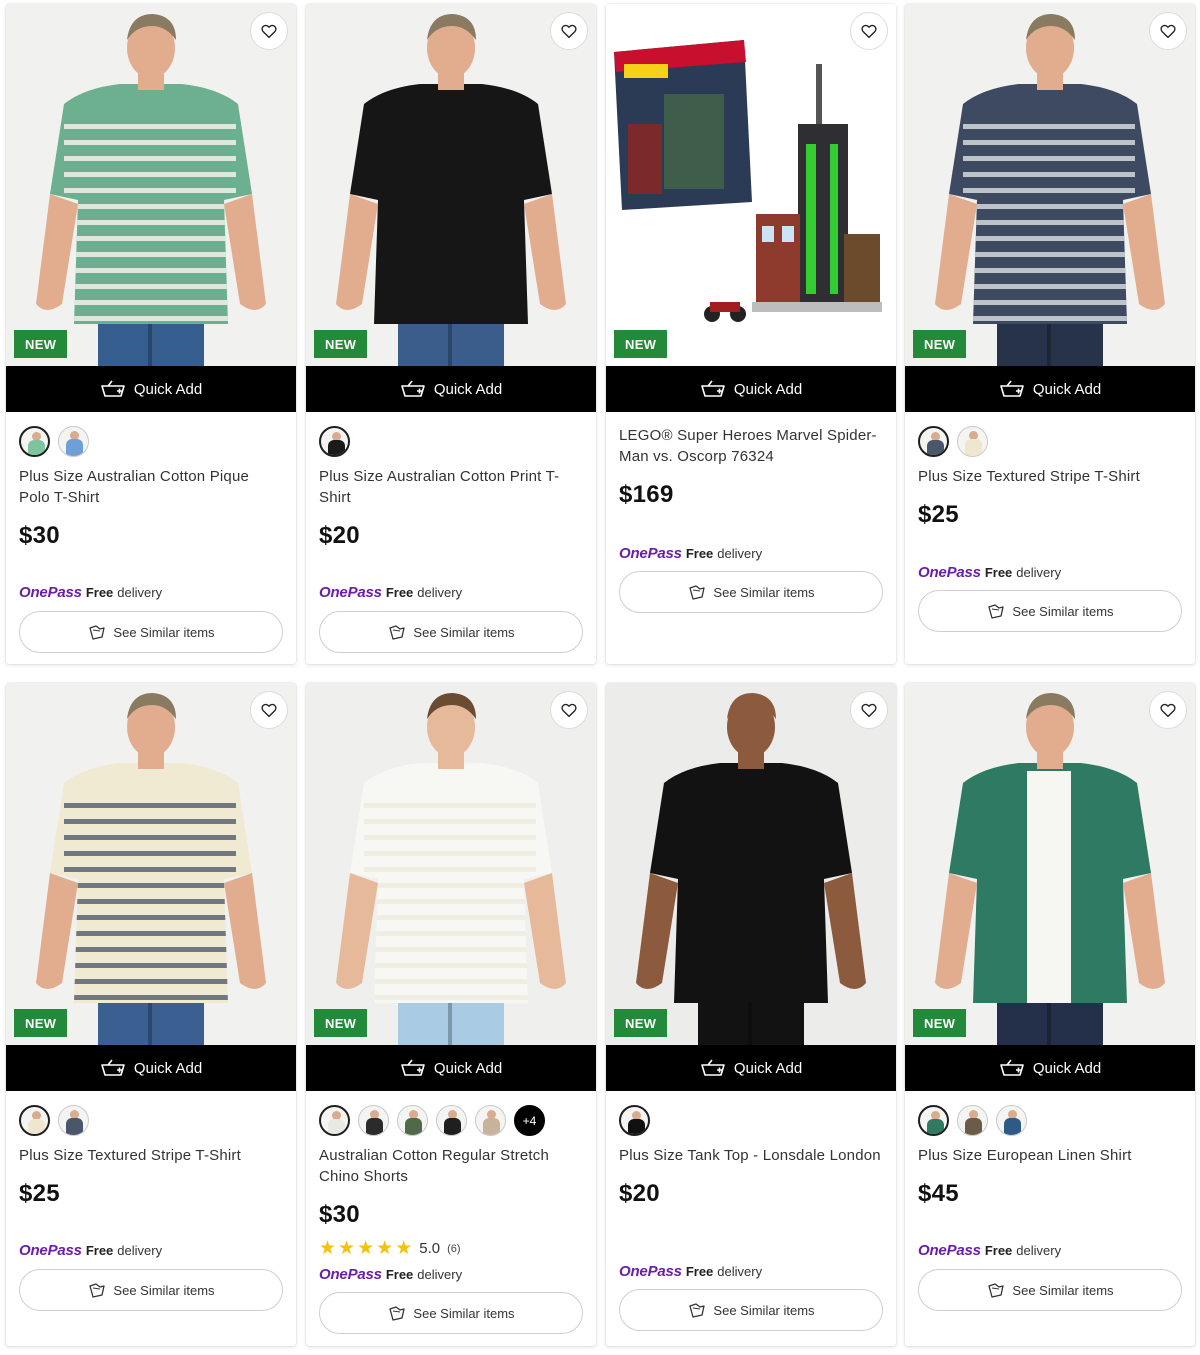  I want to click on onepass-free-label: Free, so click(699, 553).